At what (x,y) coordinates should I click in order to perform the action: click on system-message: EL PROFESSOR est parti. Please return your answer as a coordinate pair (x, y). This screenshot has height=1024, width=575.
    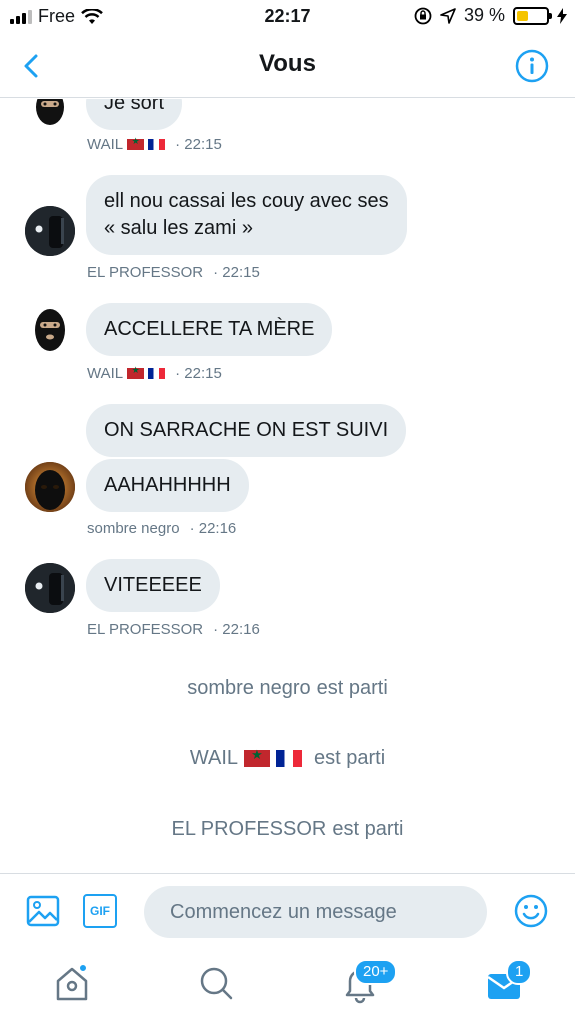
    Looking at the image, I should click on (287, 829).